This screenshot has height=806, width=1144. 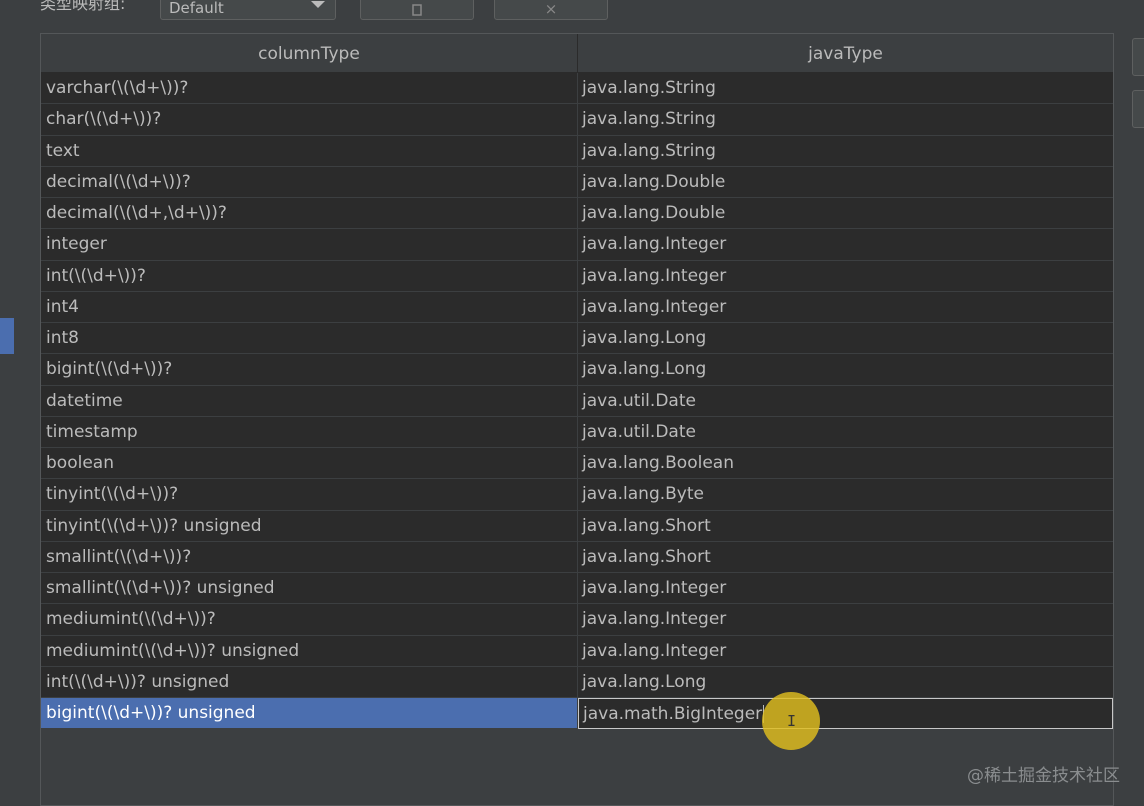 I want to click on left-panel-edge, so click(x=7, y=403).